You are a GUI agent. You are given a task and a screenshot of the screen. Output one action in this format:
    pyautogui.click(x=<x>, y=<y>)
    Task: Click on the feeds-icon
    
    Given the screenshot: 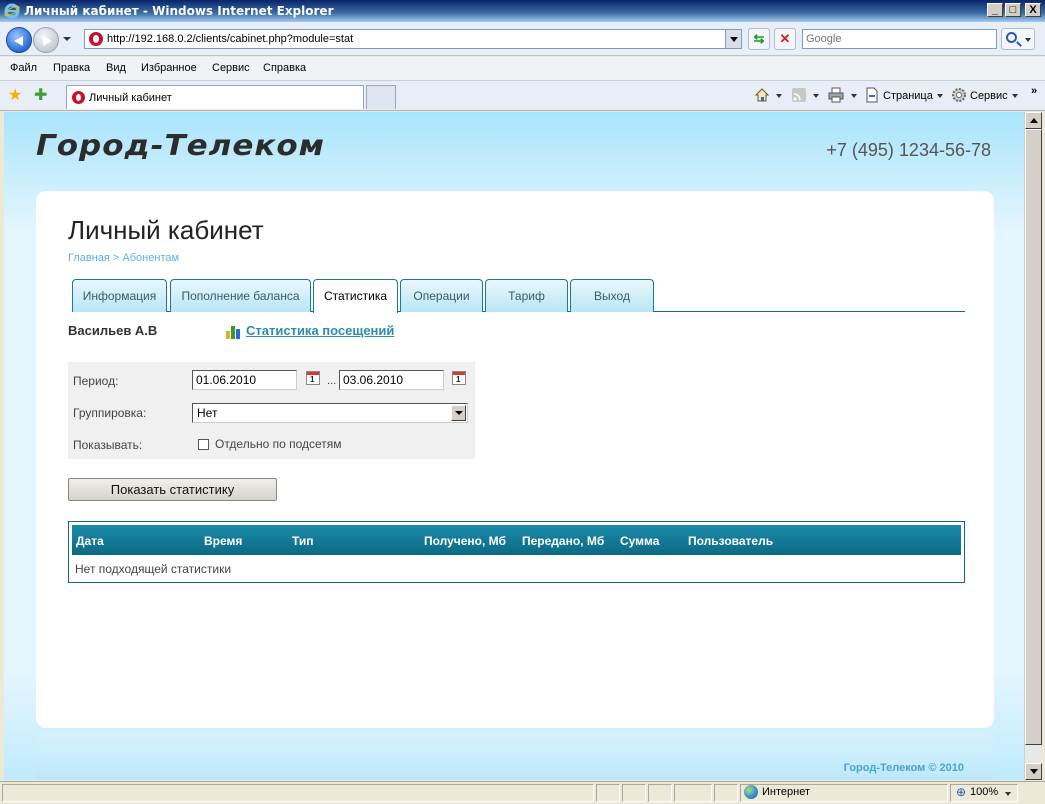 What is the action you would take?
    pyautogui.click(x=799, y=95)
    